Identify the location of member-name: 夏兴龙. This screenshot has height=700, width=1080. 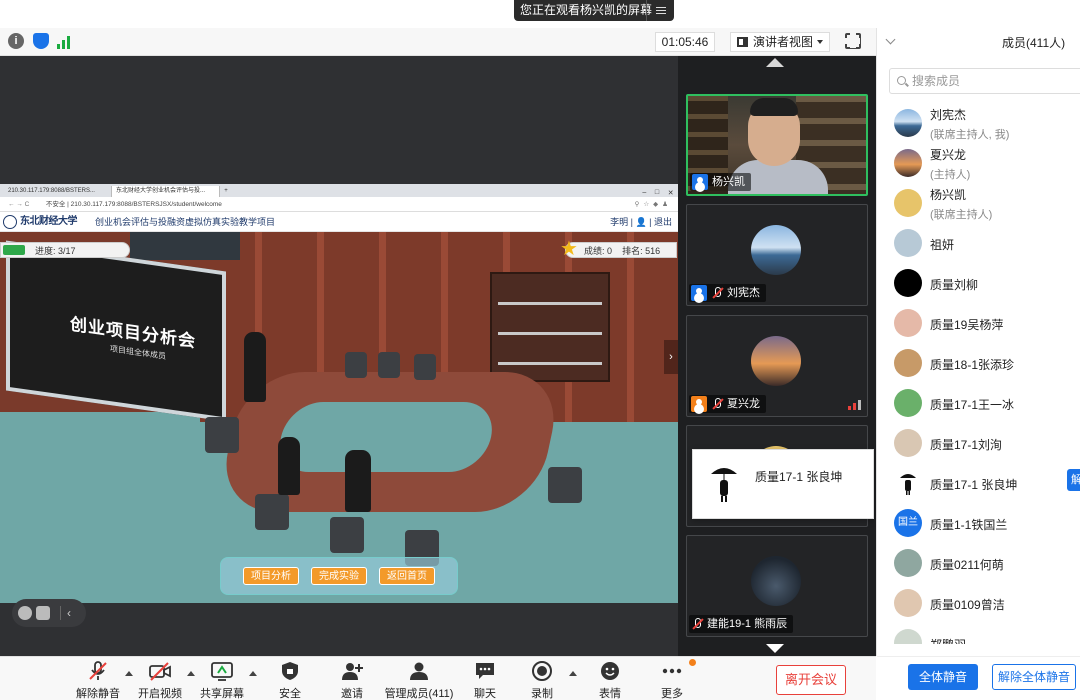
(948, 155).